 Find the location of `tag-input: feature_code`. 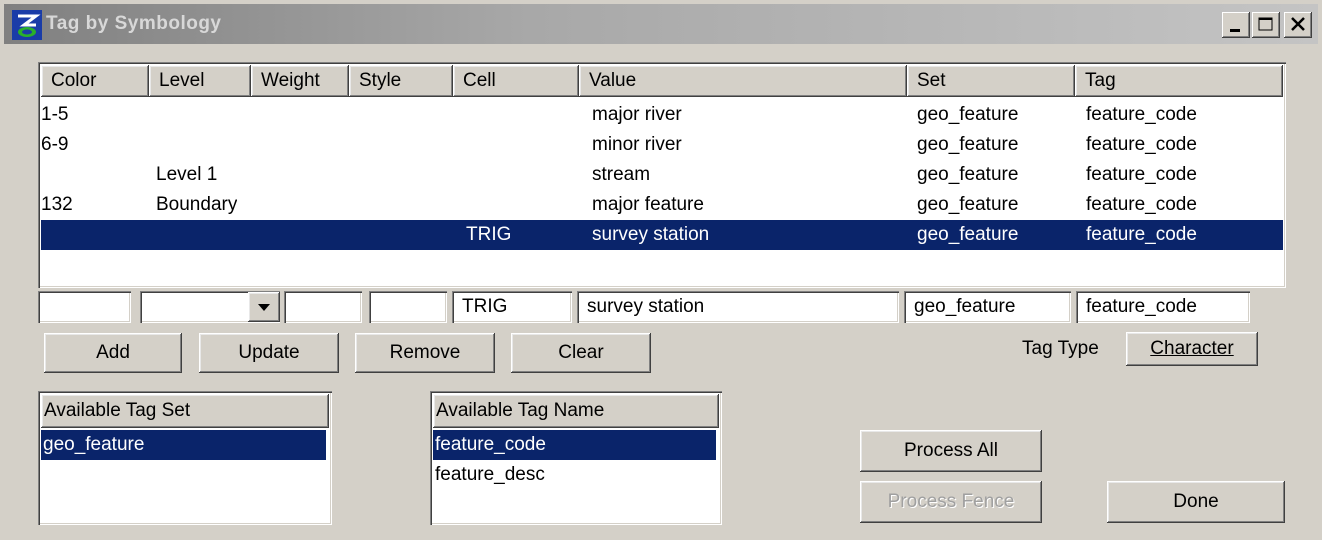

tag-input: feature_code is located at coordinates (1163, 307).